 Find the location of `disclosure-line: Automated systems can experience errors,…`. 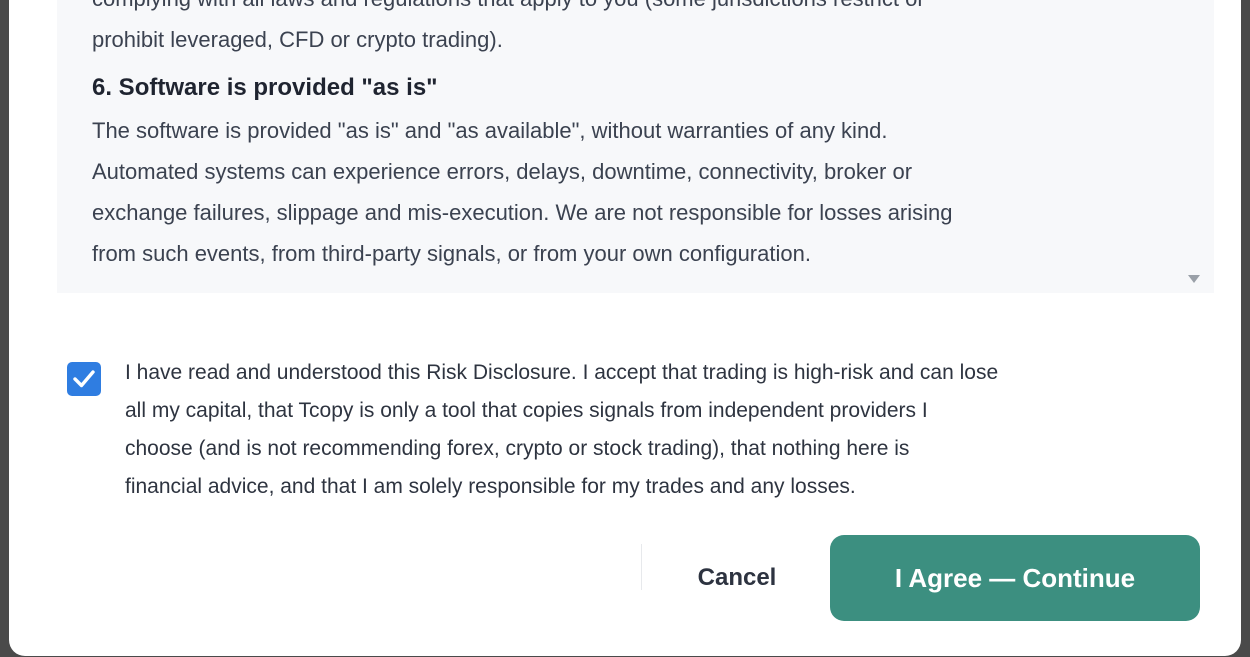

disclosure-line: Automated systems can experience errors,… is located at coordinates (502, 171).